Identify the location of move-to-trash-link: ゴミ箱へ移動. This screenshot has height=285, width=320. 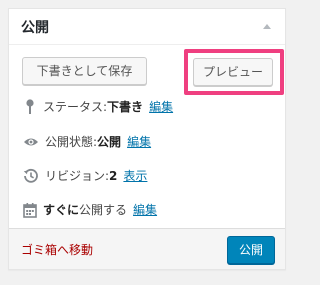
(57, 249).